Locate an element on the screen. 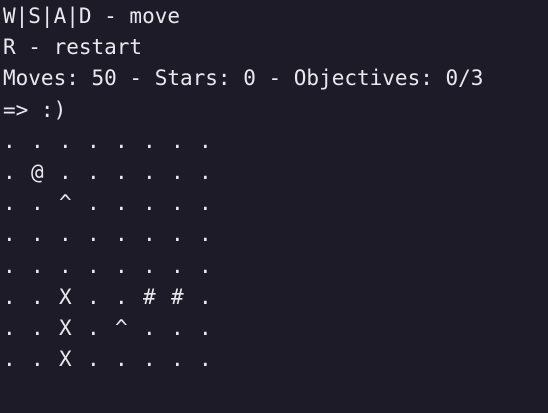  status-line: Moves: 50 - Stars: 0 - Objectives: 0/3 is located at coordinates (243, 78).